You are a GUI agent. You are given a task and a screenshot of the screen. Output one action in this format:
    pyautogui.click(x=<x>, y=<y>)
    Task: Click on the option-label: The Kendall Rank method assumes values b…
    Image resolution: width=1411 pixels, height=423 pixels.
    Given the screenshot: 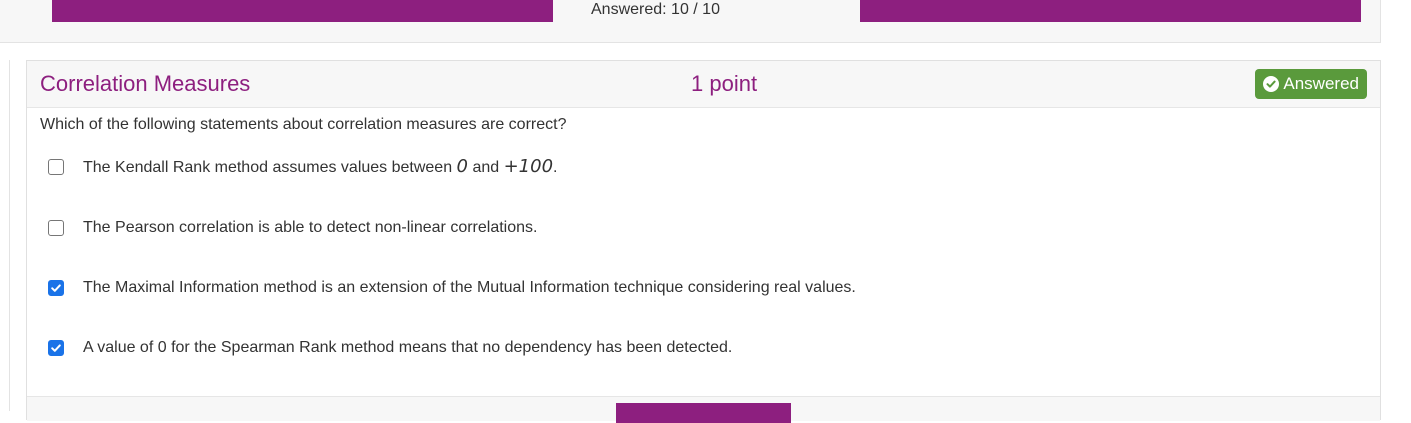 What is the action you would take?
    pyautogui.click(x=320, y=166)
    